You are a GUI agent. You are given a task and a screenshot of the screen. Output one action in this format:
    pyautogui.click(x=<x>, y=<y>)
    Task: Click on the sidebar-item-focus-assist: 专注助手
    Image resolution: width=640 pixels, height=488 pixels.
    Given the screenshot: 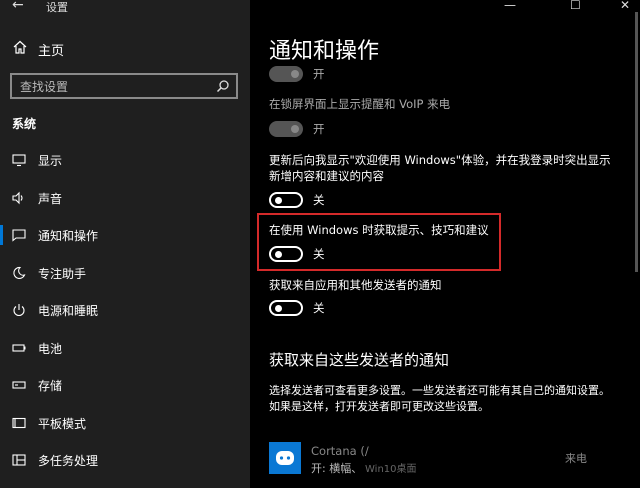 What is the action you would take?
    pyautogui.click(x=125, y=277)
    